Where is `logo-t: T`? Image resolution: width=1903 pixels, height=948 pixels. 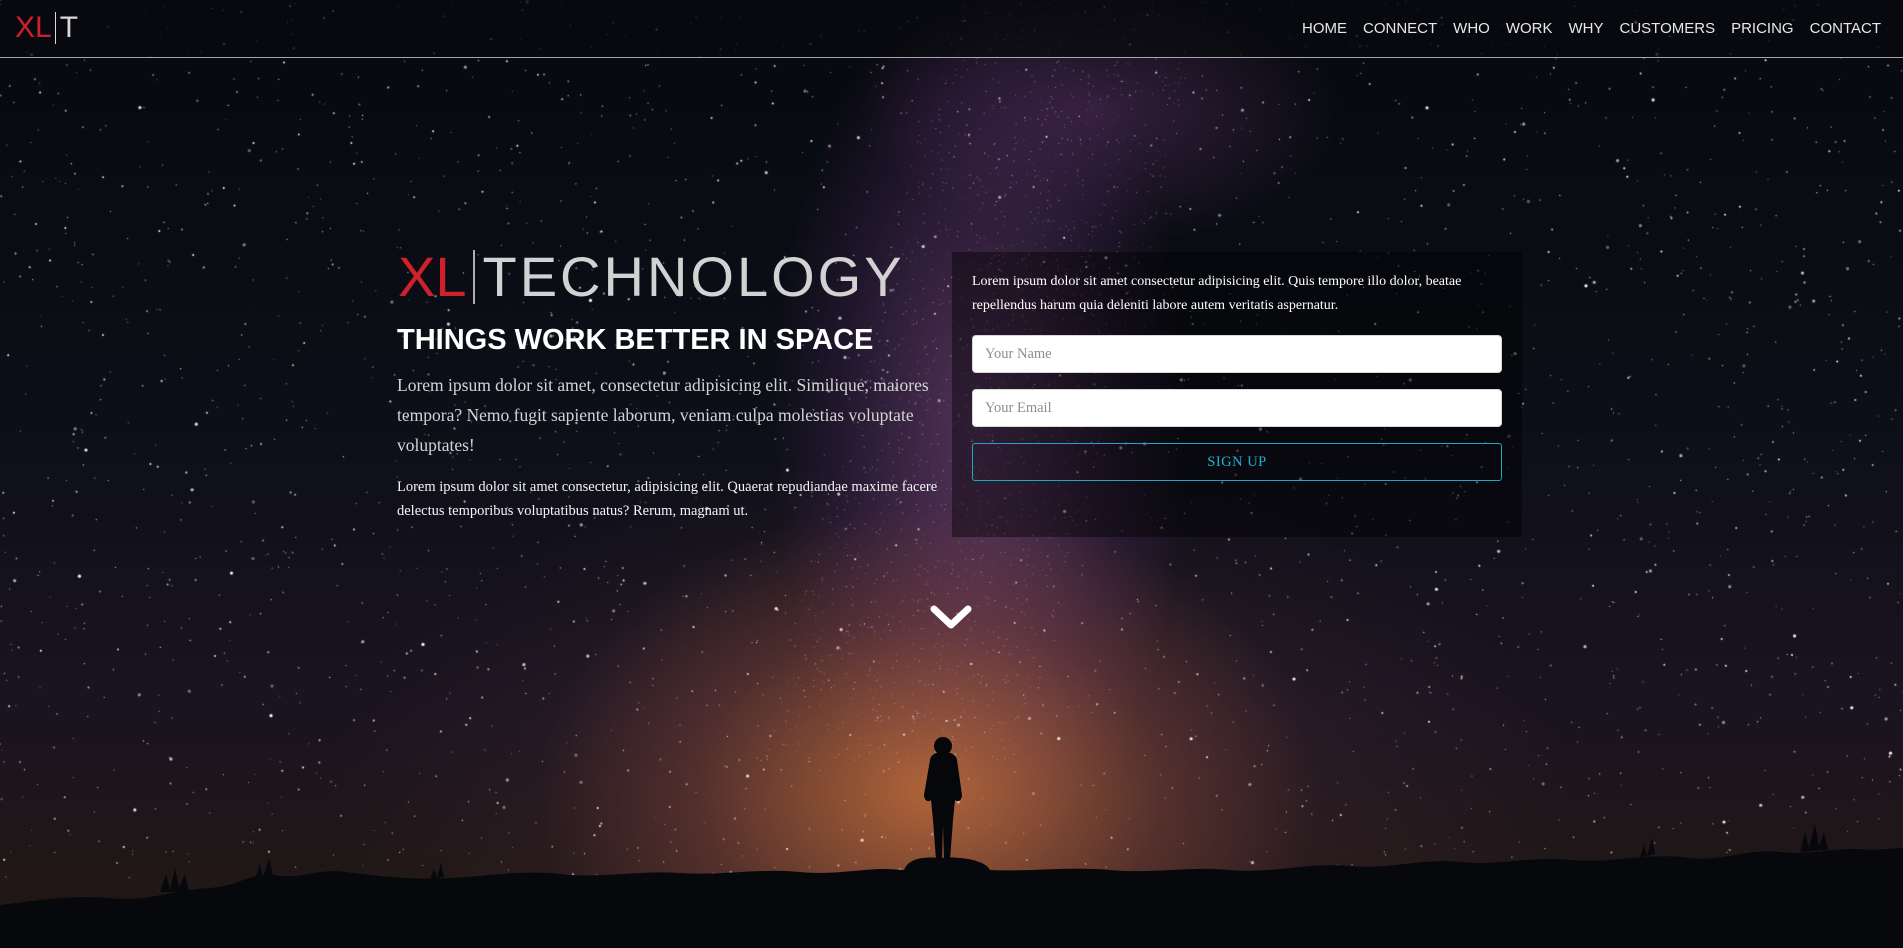 logo-t: T is located at coordinates (69, 27).